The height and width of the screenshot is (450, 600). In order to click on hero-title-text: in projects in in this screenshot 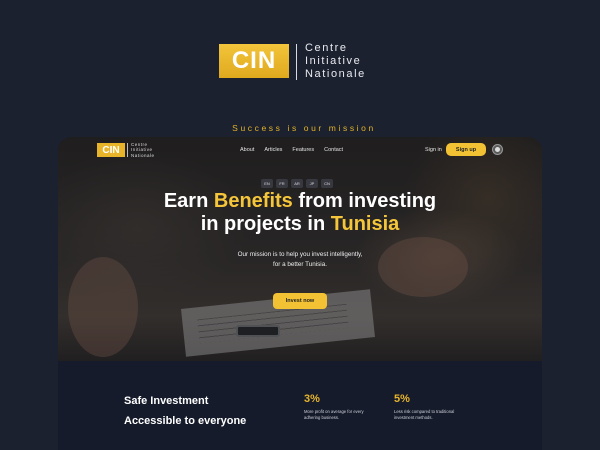, I will do `click(265, 224)`.